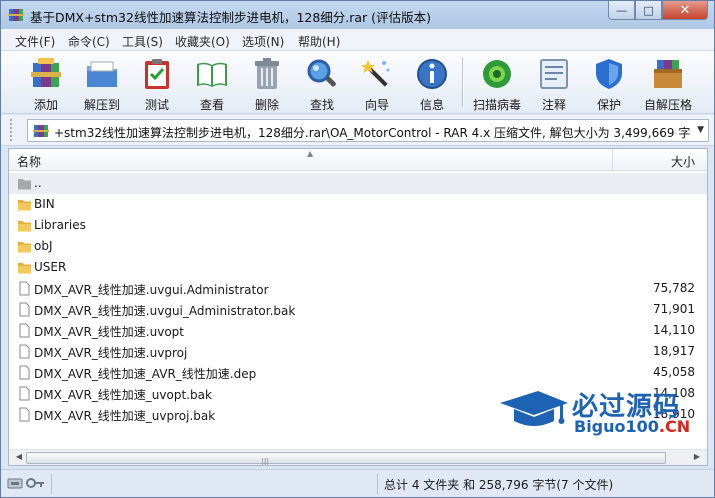 The width and height of the screenshot is (715, 498). I want to click on sort-ascending-icon: ▲, so click(310, 153).